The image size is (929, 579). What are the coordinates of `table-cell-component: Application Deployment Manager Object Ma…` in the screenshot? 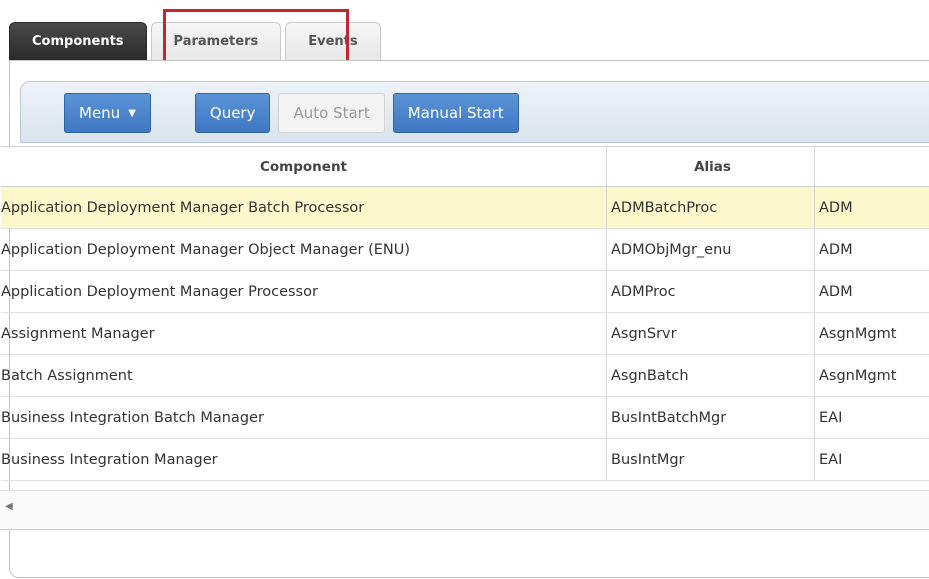 It's located at (304, 249).